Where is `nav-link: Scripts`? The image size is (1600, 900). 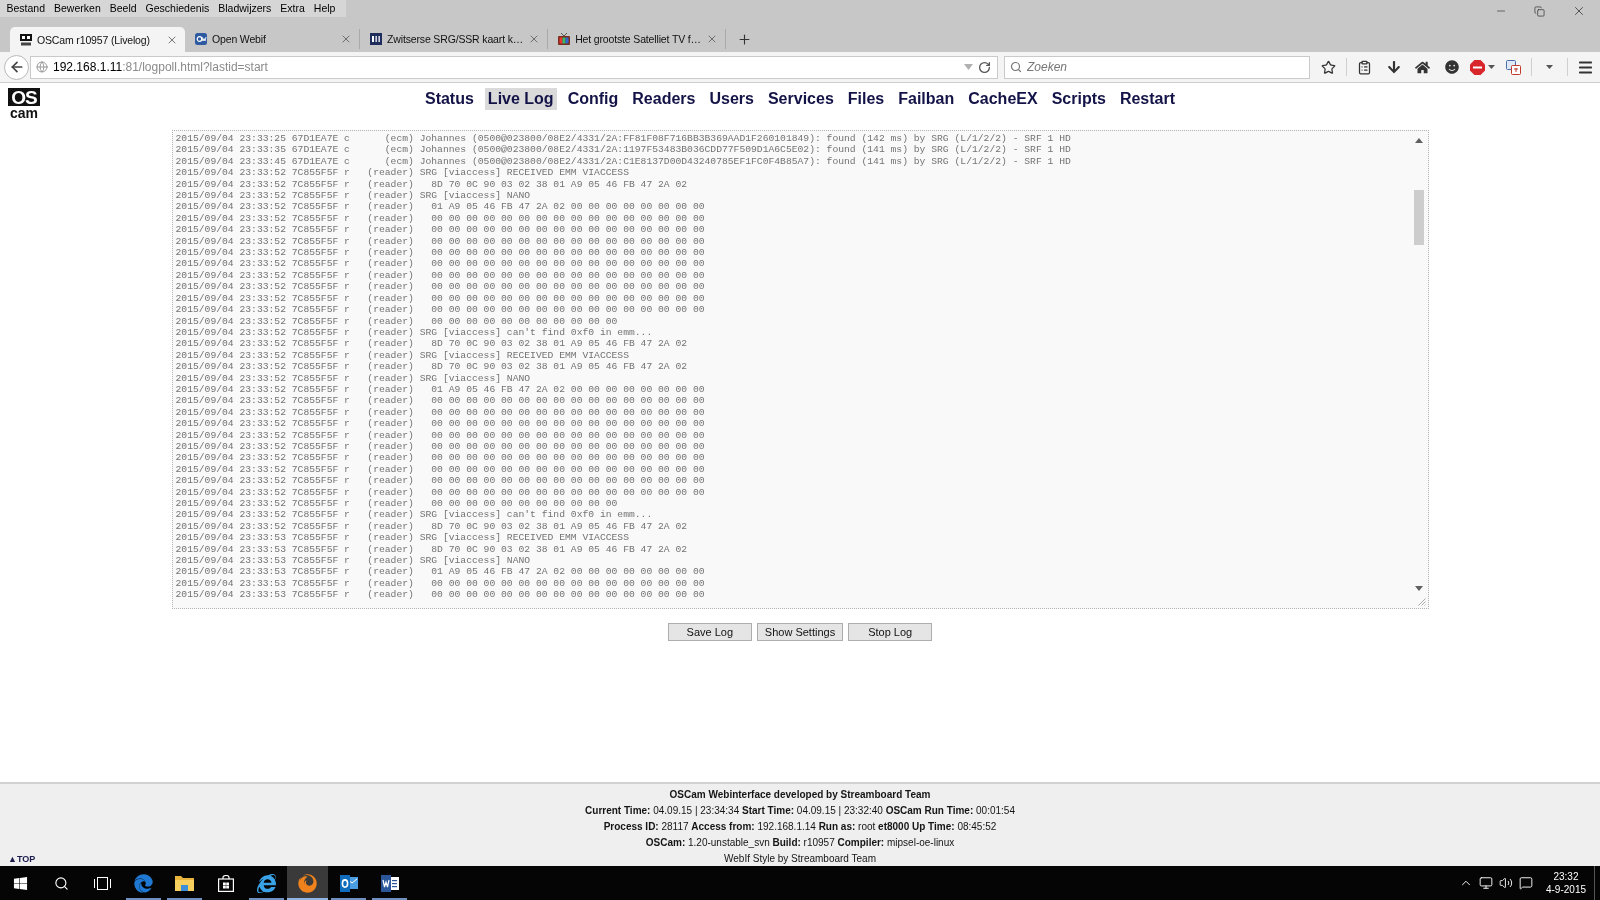 nav-link: Scripts is located at coordinates (1078, 99).